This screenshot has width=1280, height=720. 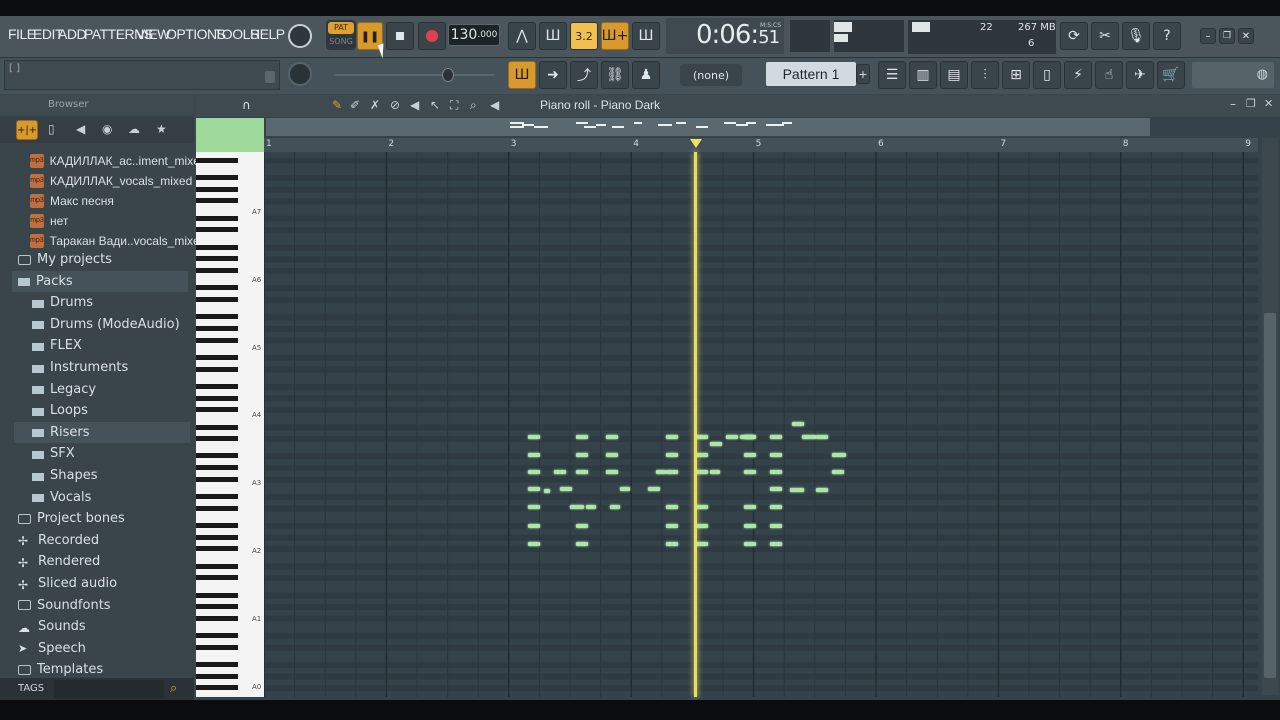 What do you see at coordinates (473, 105) in the screenshot?
I see `zoom-icon: ⌕` at bounding box center [473, 105].